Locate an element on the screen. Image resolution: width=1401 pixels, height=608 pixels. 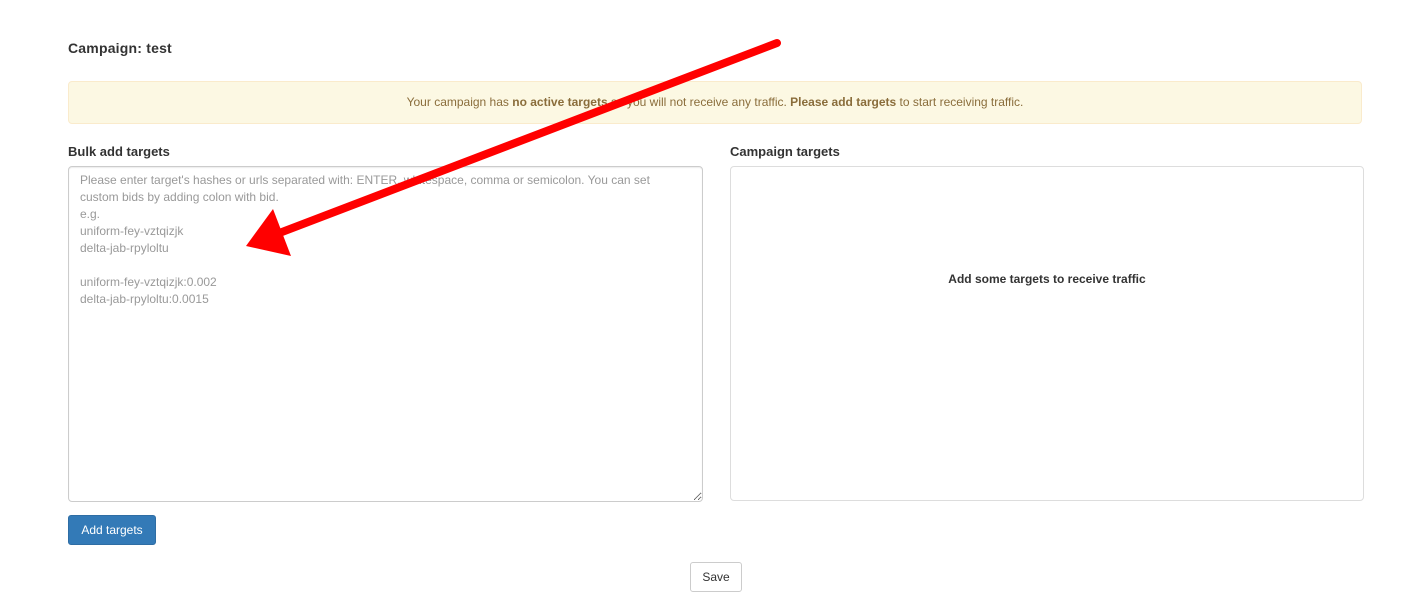
page-title: Campaign: test is located at coordinates (120, 48).